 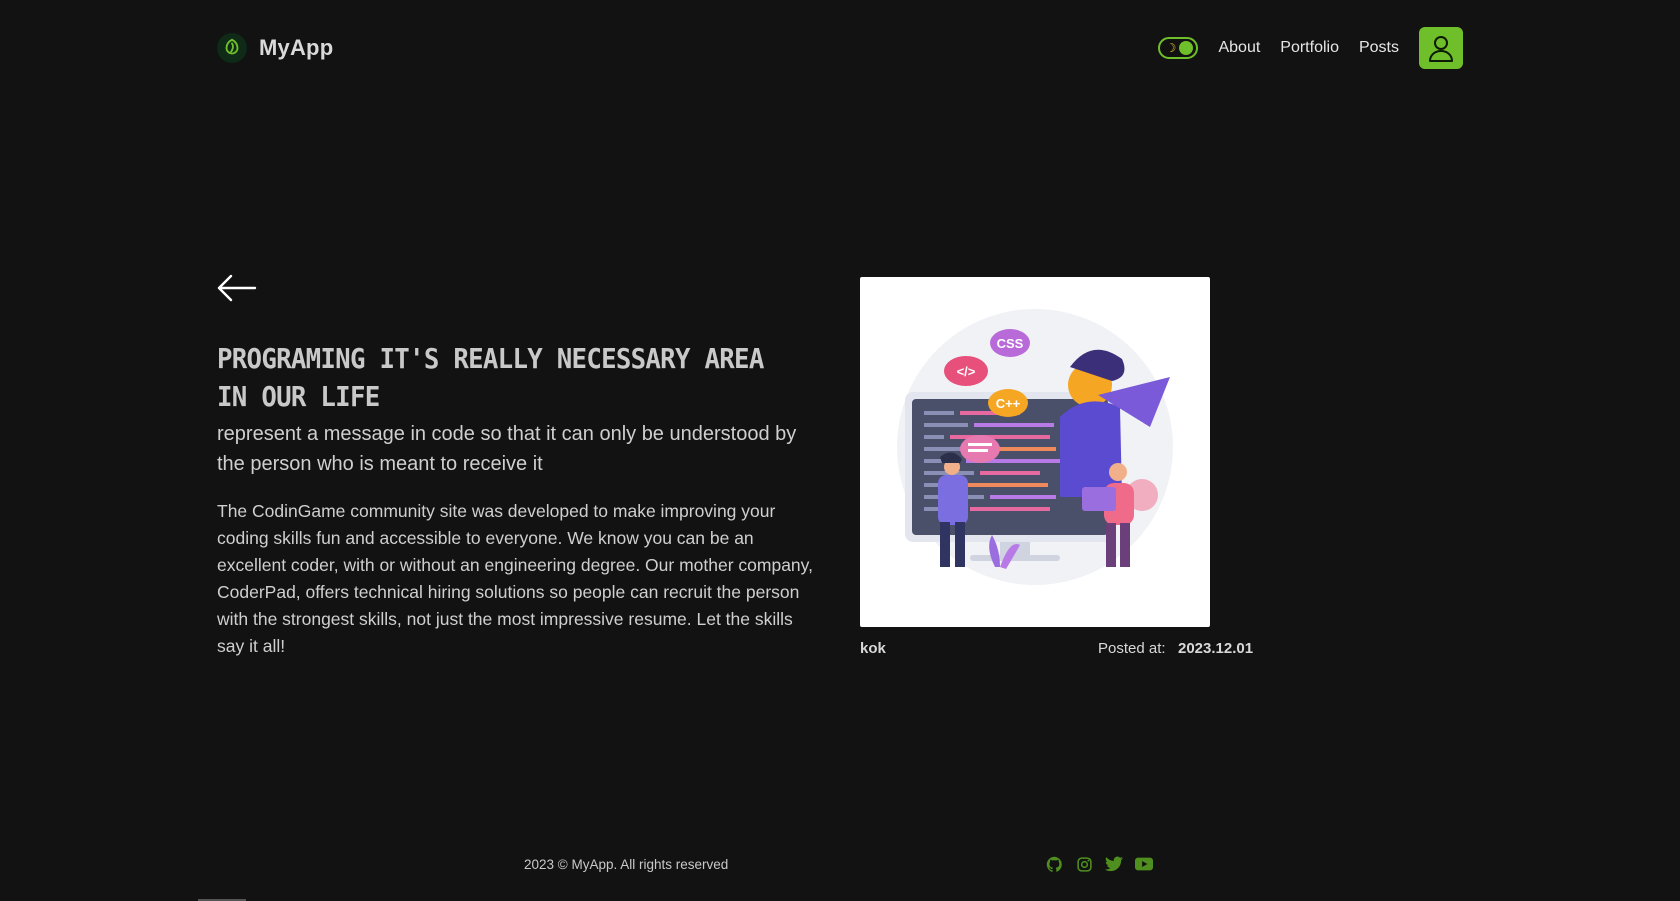 I want to click on user-profile-button, so click(x=1441, y=48).